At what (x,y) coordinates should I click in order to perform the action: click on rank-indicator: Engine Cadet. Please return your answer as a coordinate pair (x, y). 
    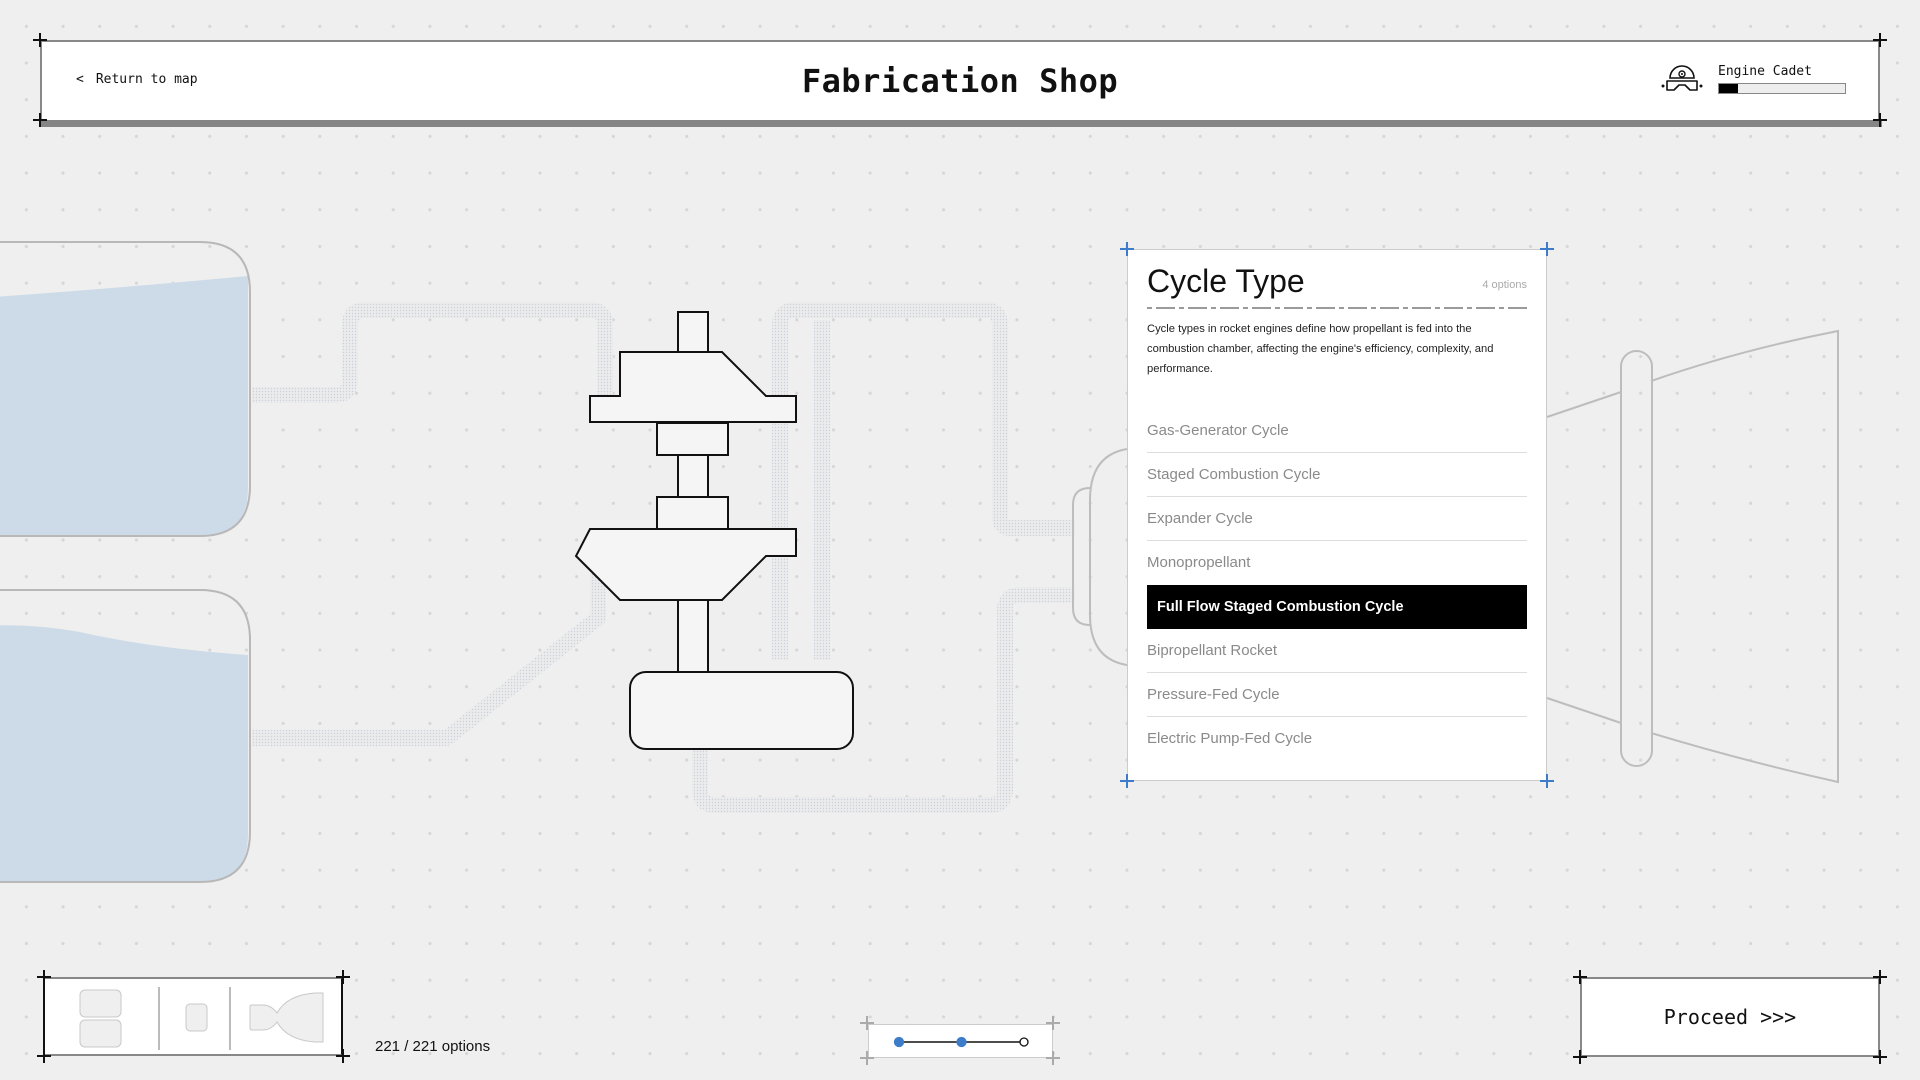
    Looking at the image, I should click on (1753, 79).